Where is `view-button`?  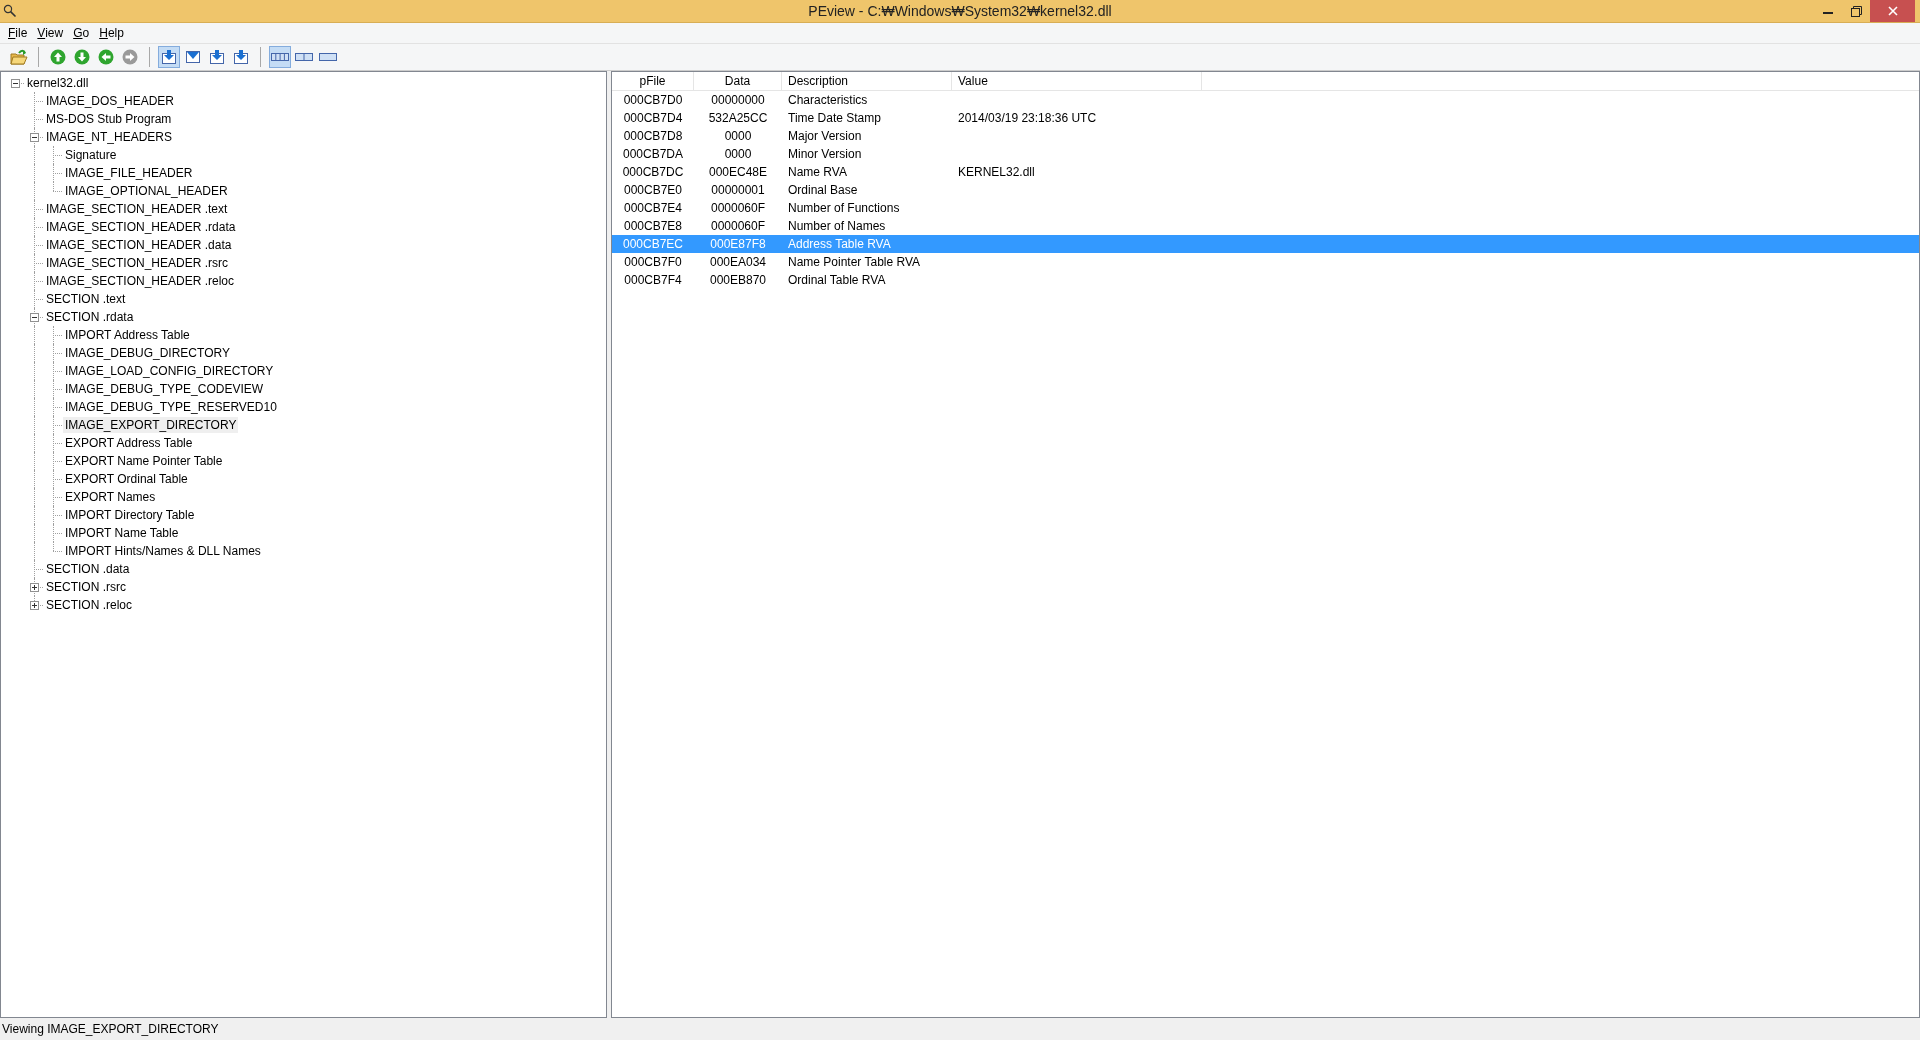
view-button is located at coordinates (169, 57).